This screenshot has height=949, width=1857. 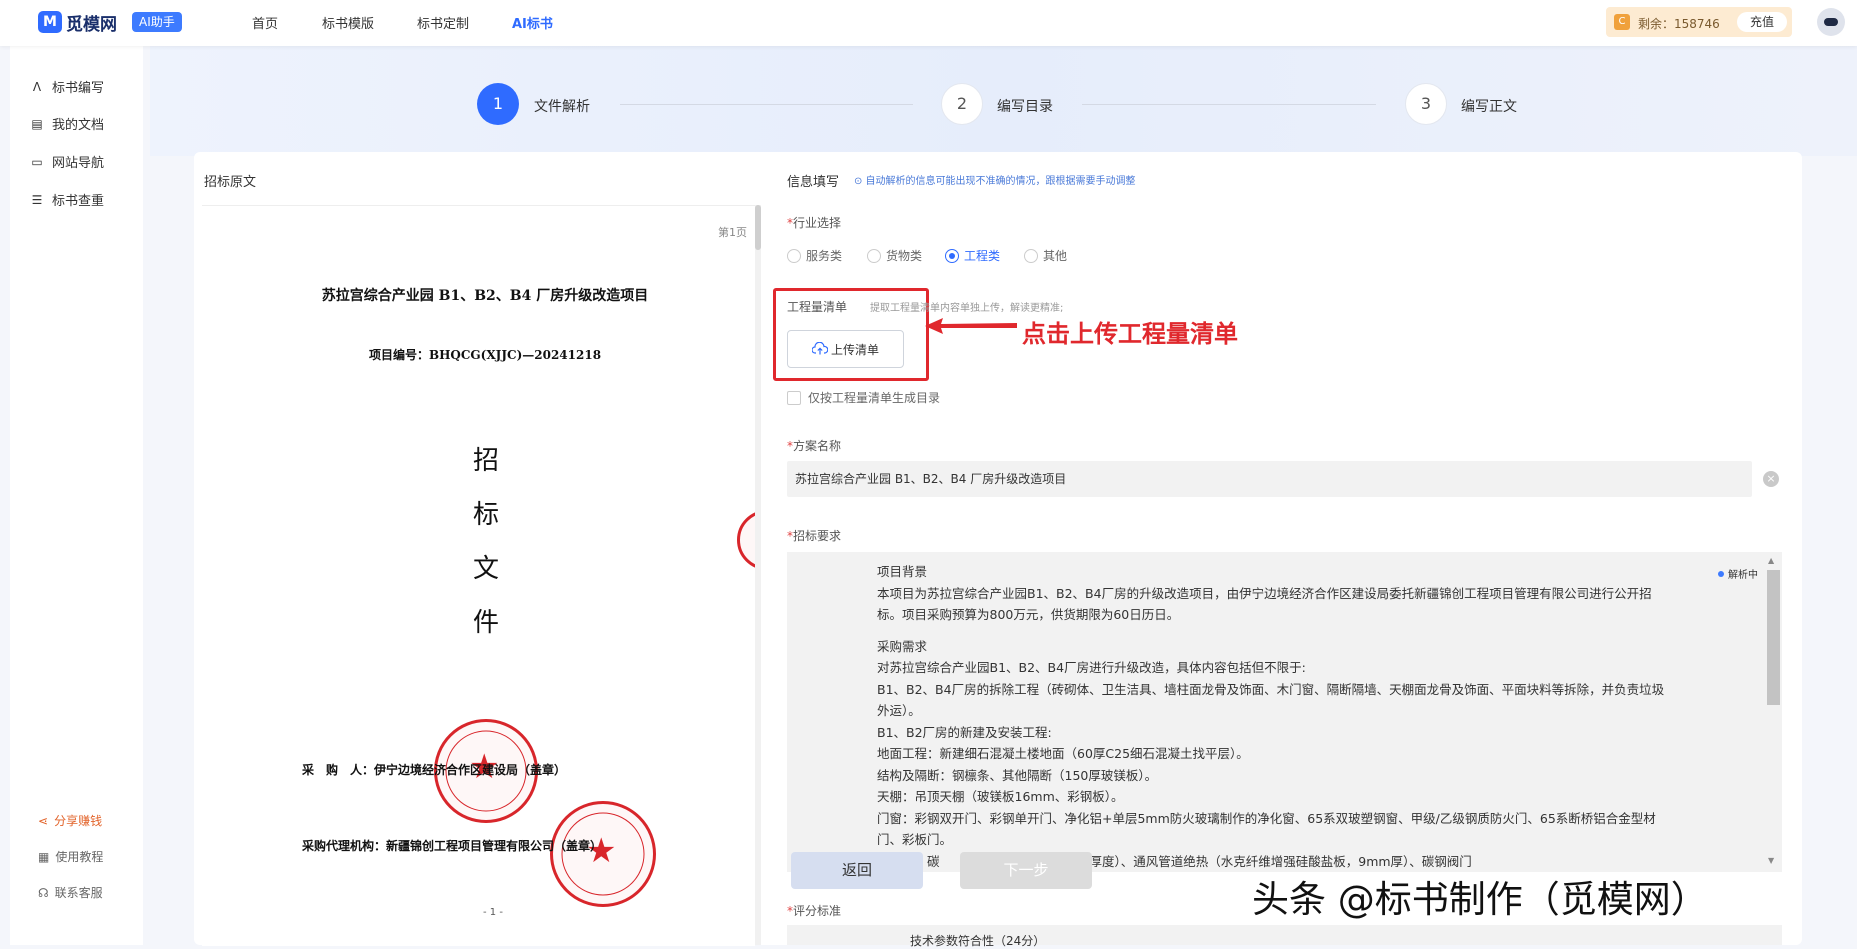 I want to click on logo-text: 觅模网, so click(x=91, y=22).